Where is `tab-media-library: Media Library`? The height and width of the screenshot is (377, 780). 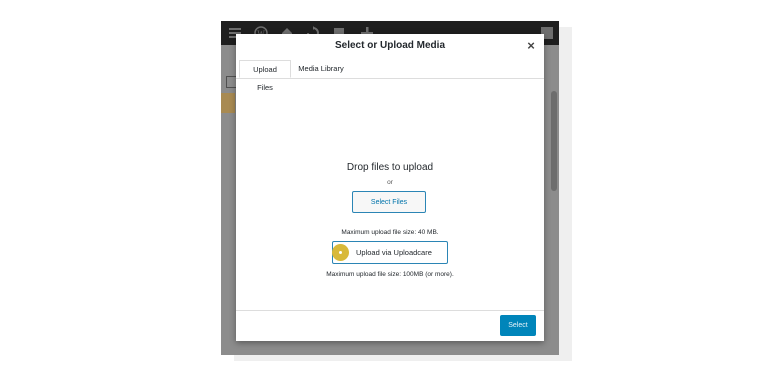
tab-media-library: Media Library is located at coordinates (321, 69).